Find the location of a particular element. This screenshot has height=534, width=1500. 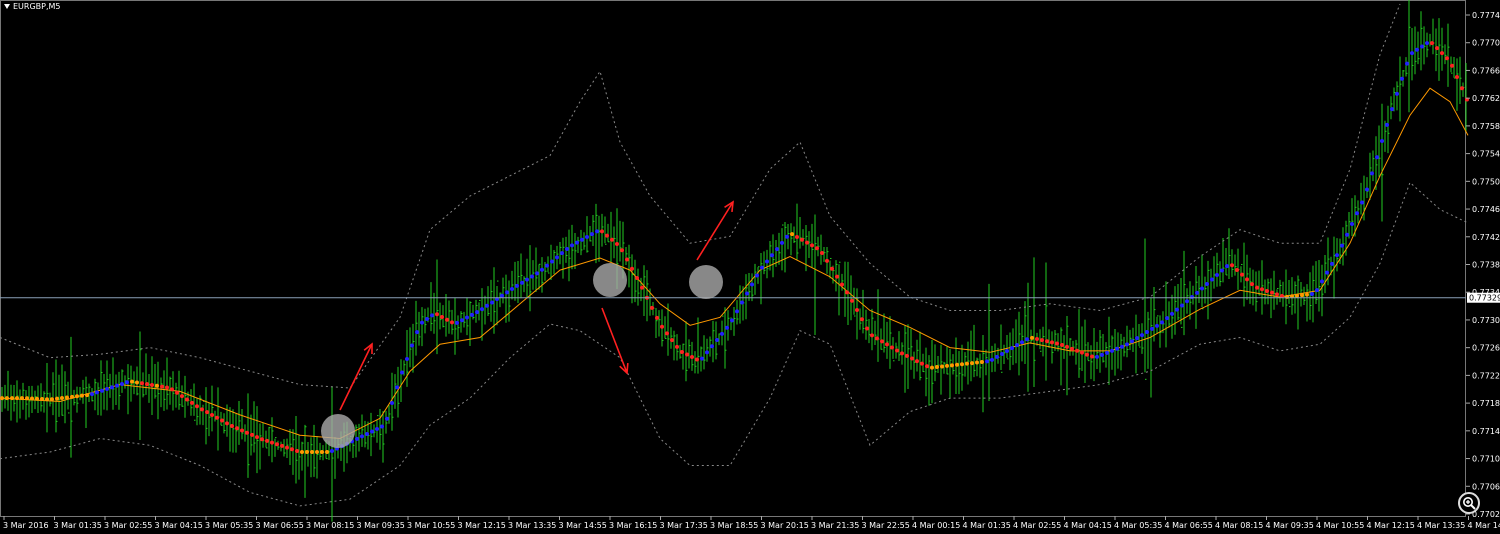

time-axis-label: 3 Mar 20:15 is located at coordinates (785, 525).